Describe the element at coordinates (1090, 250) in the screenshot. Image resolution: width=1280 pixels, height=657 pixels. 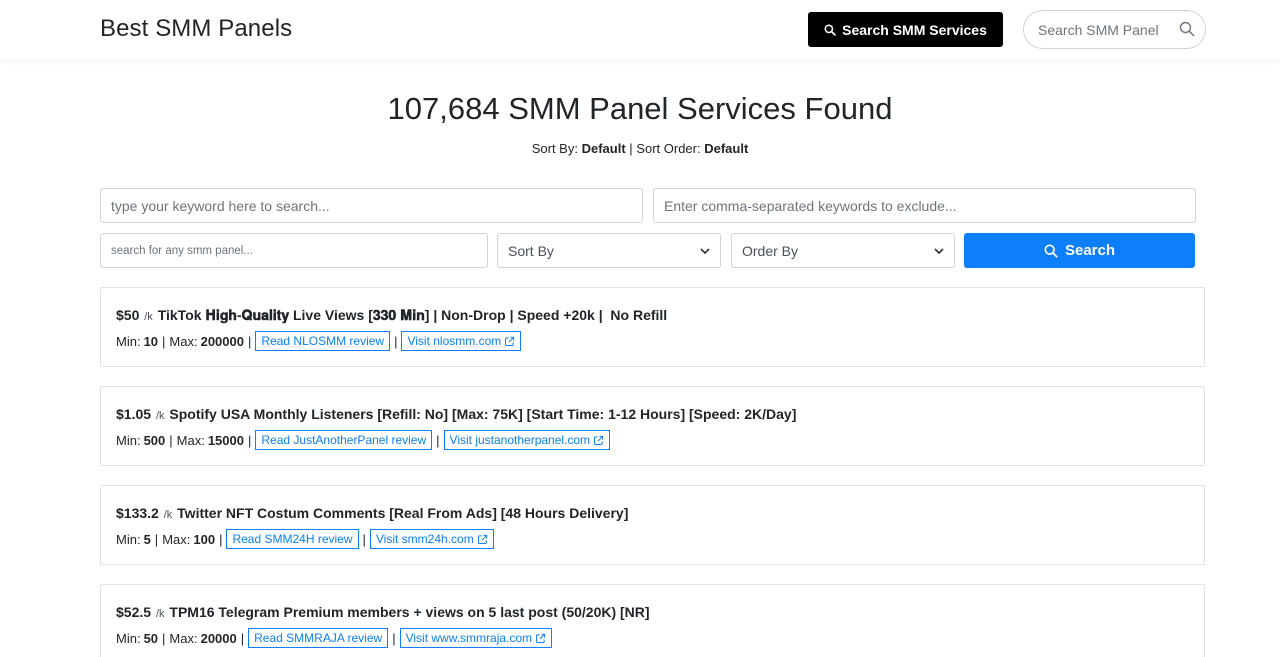
I see `search-button-label: Search` at that location.